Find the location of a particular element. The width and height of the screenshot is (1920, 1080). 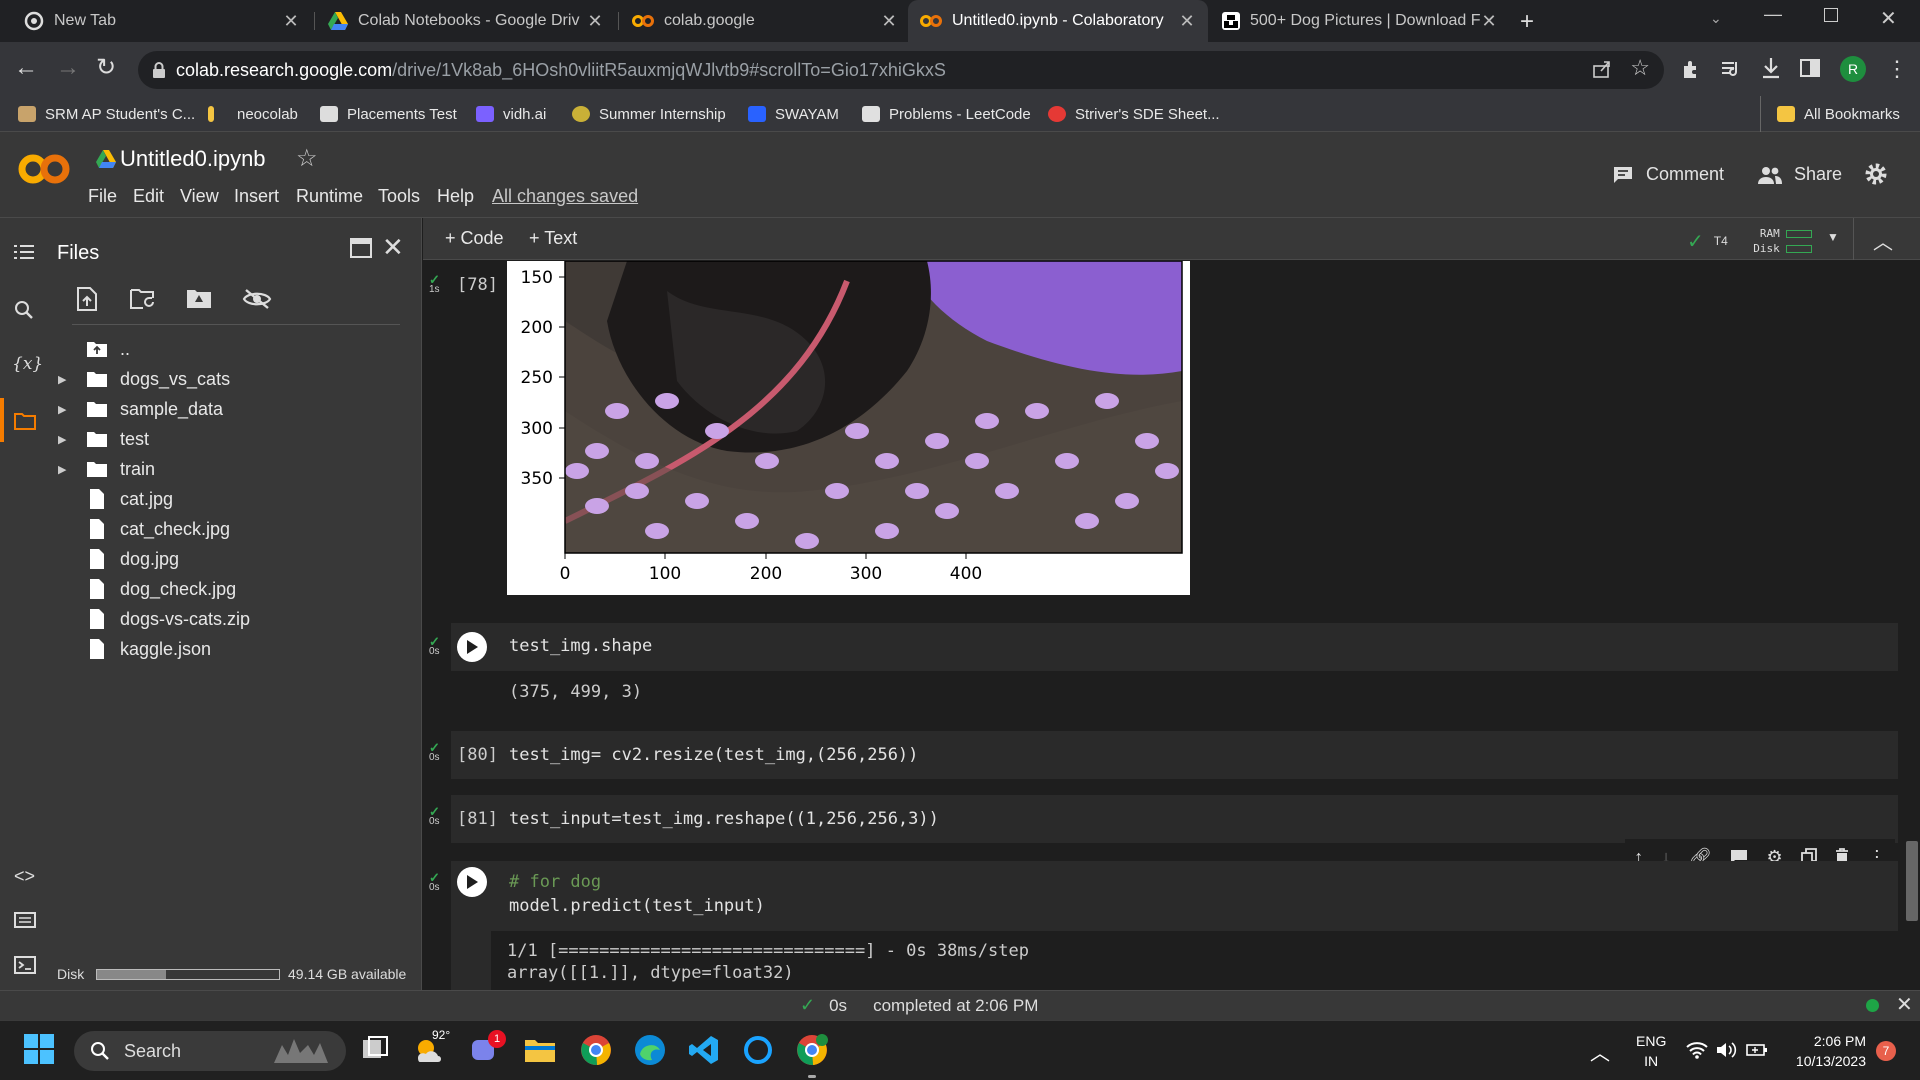

notification-badge: 7 is located at coordinates (1886, 1051).